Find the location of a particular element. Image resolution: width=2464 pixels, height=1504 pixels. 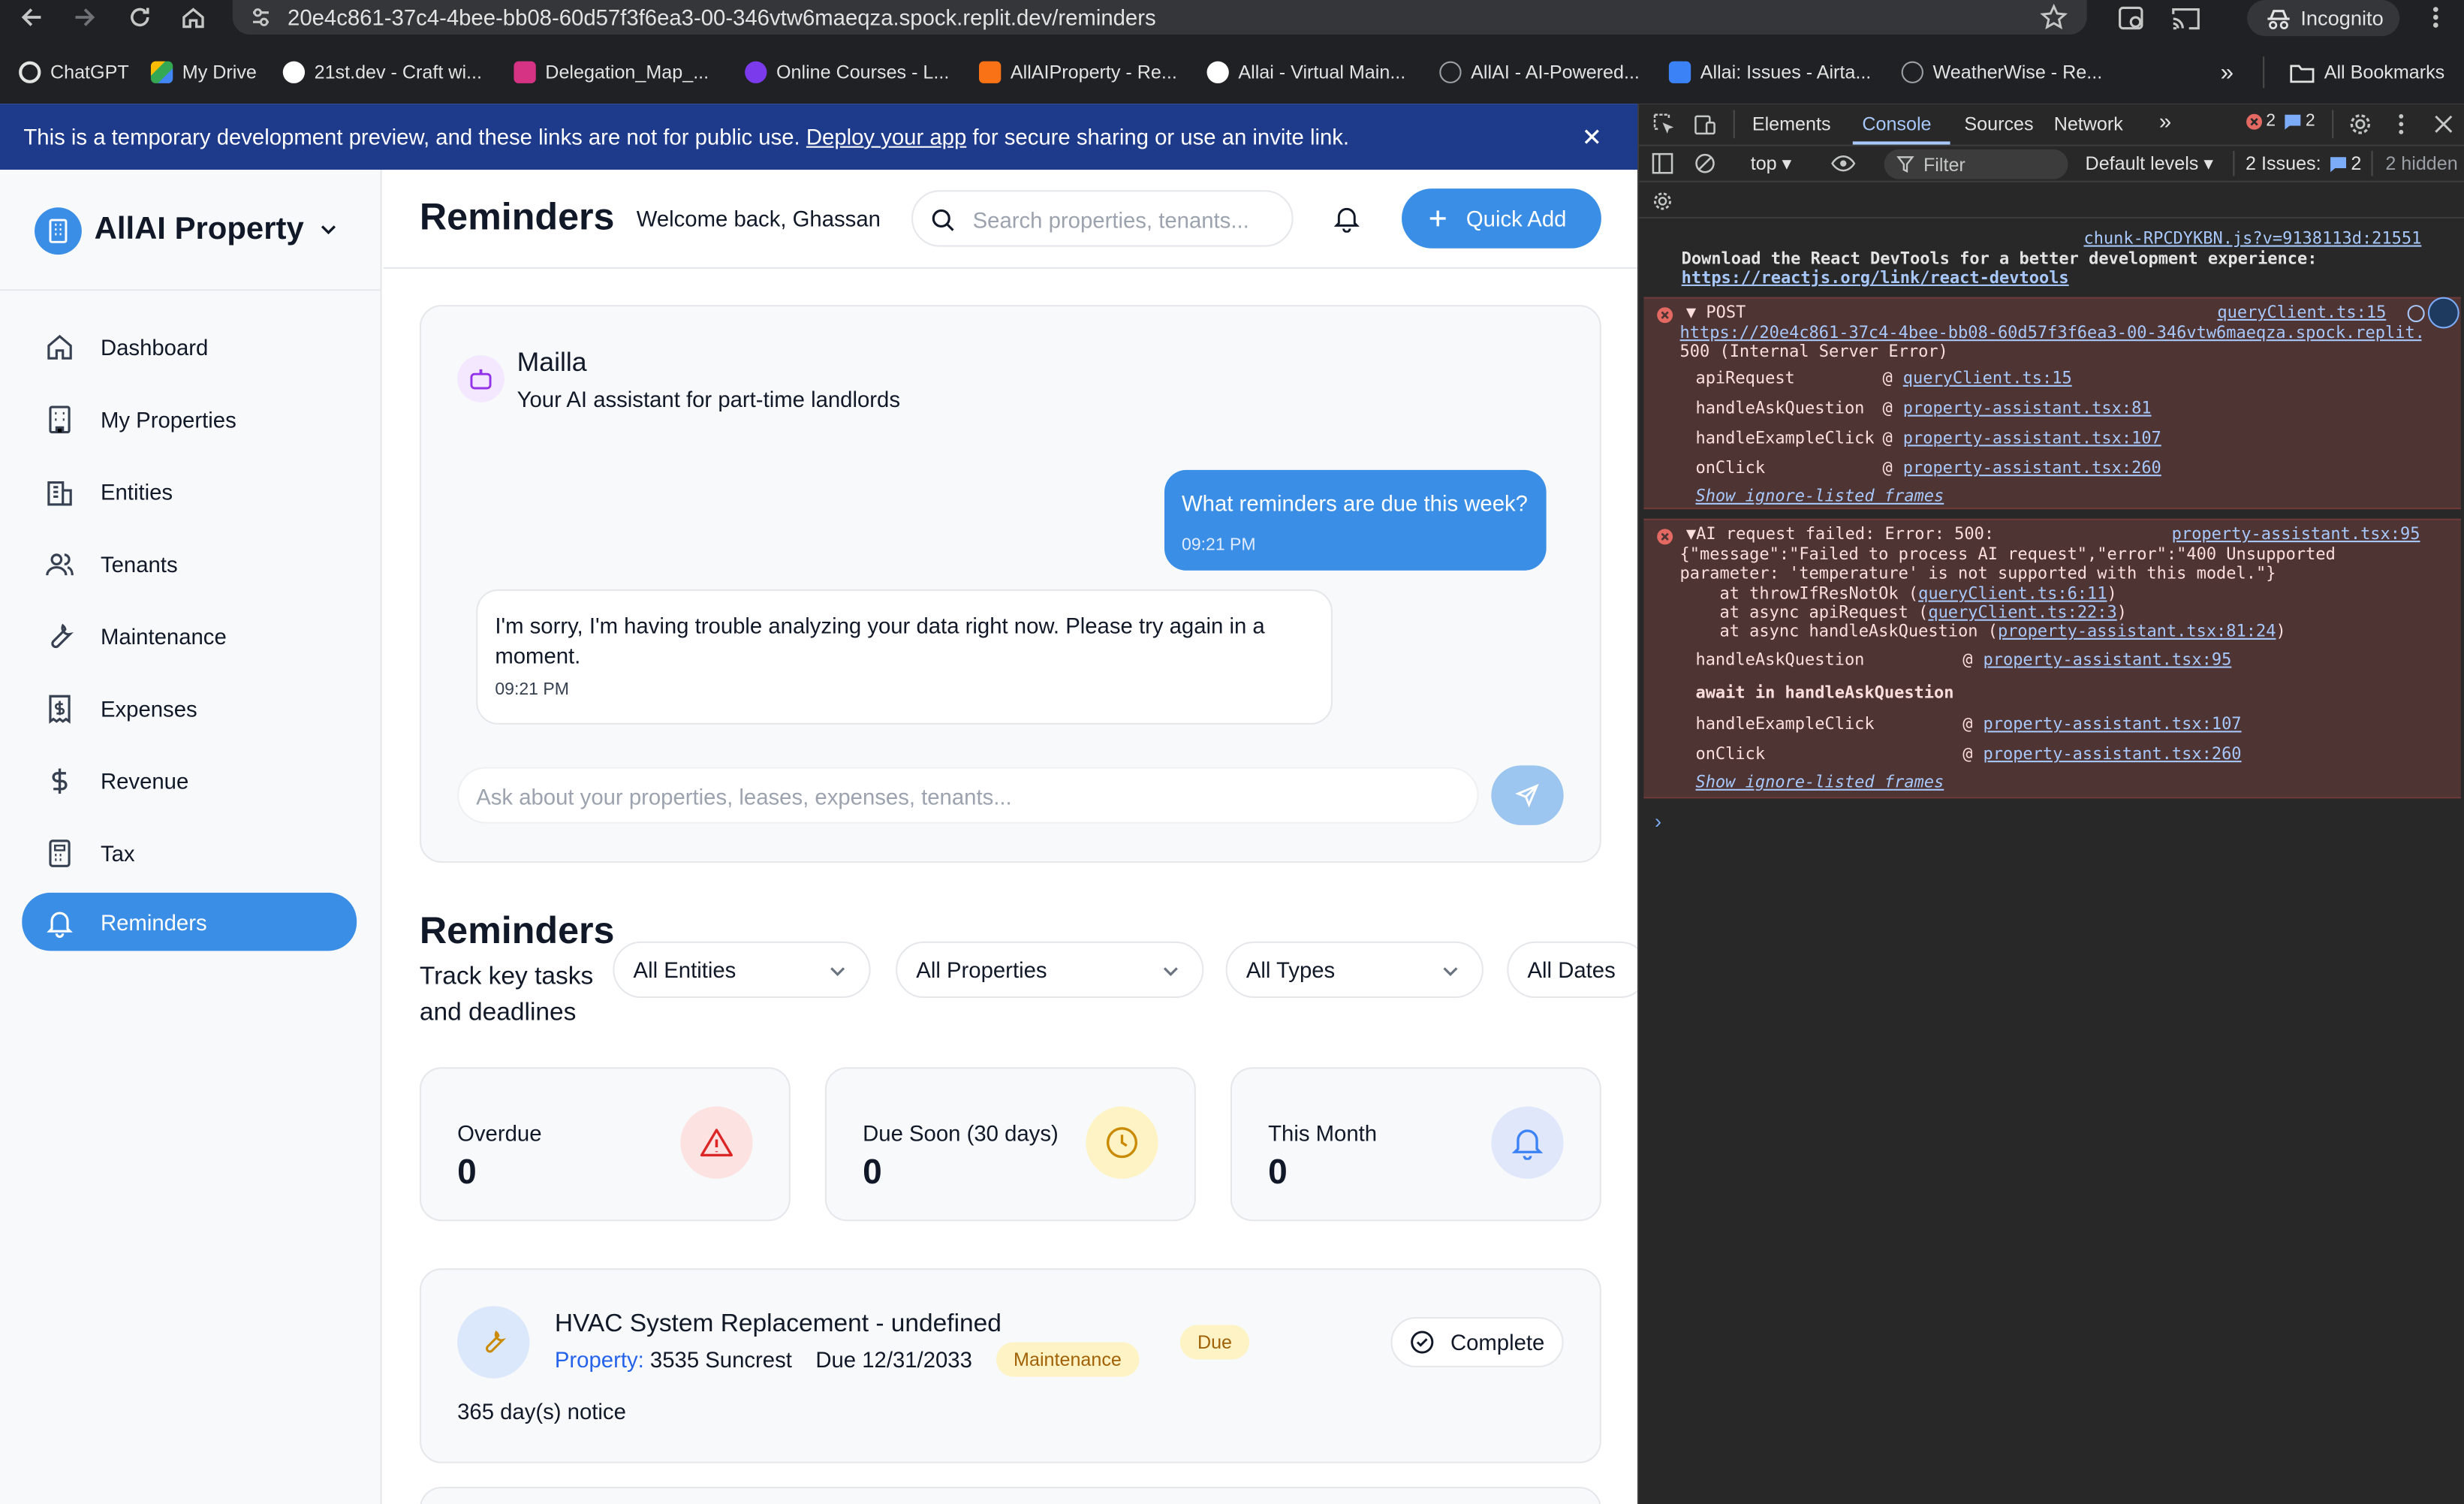

close-icon is located at coordinates (1592, 136).